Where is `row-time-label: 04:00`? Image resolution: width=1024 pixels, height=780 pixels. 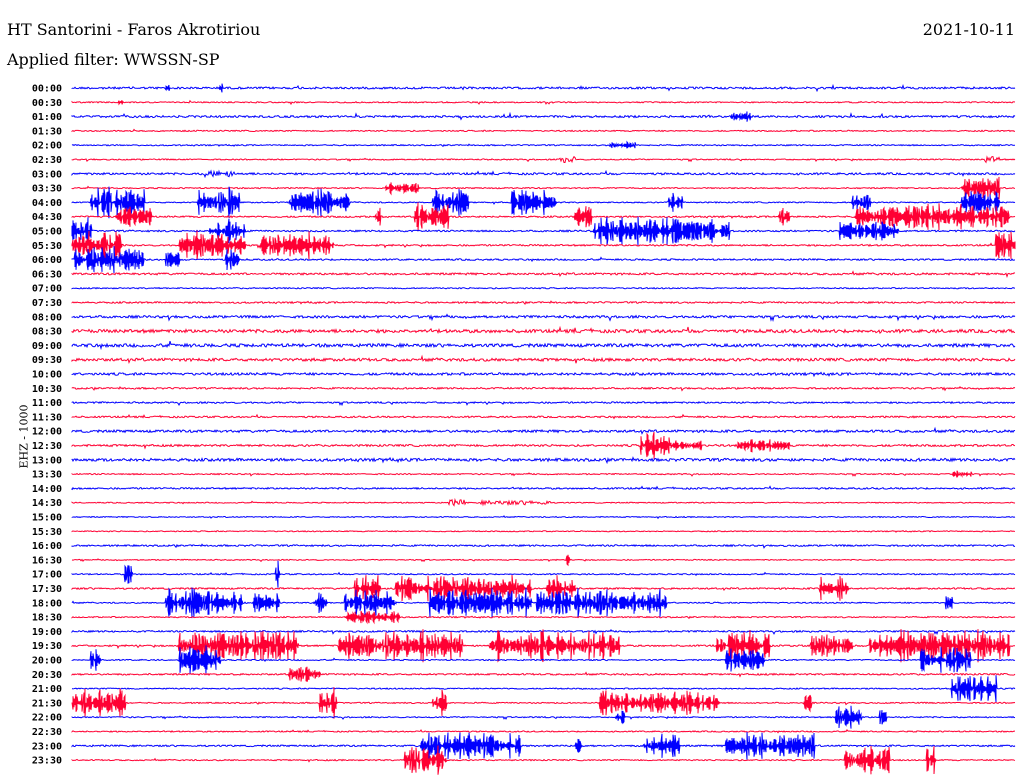
row-time-label: 04:00 is located at coordinates (47, 203).